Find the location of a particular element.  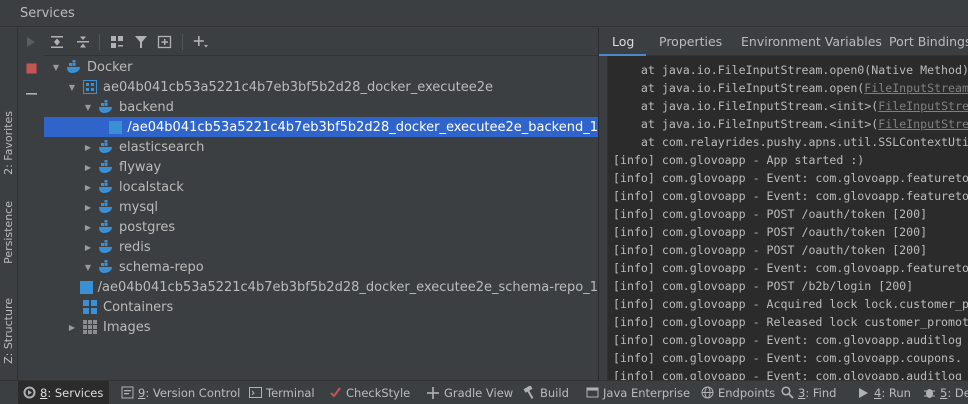

java-enterprise-tab-label: Java Enterprise is located at coordinates (647, 392).